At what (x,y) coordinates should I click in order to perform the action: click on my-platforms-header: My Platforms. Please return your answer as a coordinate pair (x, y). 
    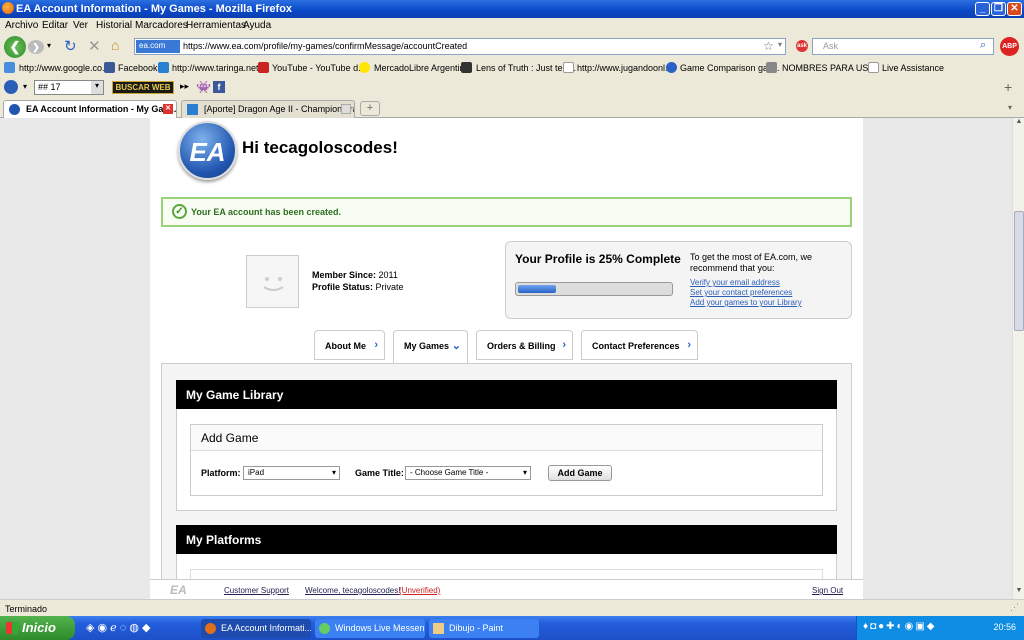
    Looking at the image, I should click on (506, 539).